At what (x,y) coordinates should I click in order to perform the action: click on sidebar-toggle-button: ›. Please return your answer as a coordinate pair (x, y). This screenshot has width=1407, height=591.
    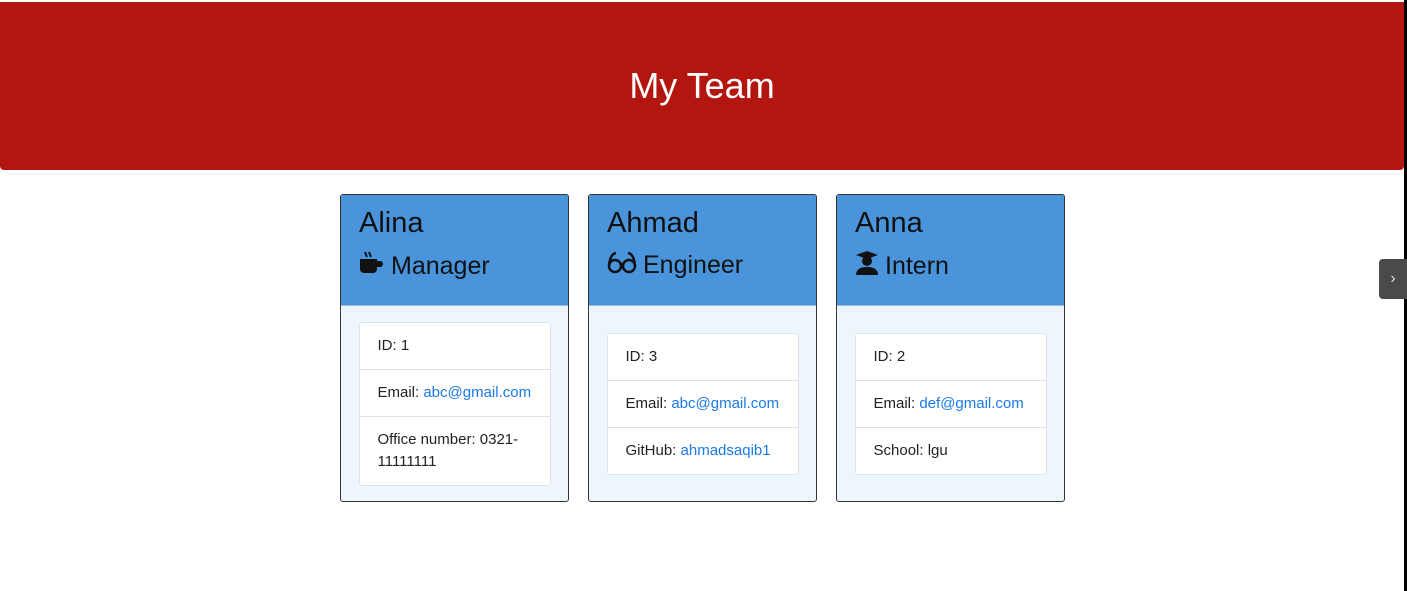
    Looking at the image, I should click on (1393, 279).